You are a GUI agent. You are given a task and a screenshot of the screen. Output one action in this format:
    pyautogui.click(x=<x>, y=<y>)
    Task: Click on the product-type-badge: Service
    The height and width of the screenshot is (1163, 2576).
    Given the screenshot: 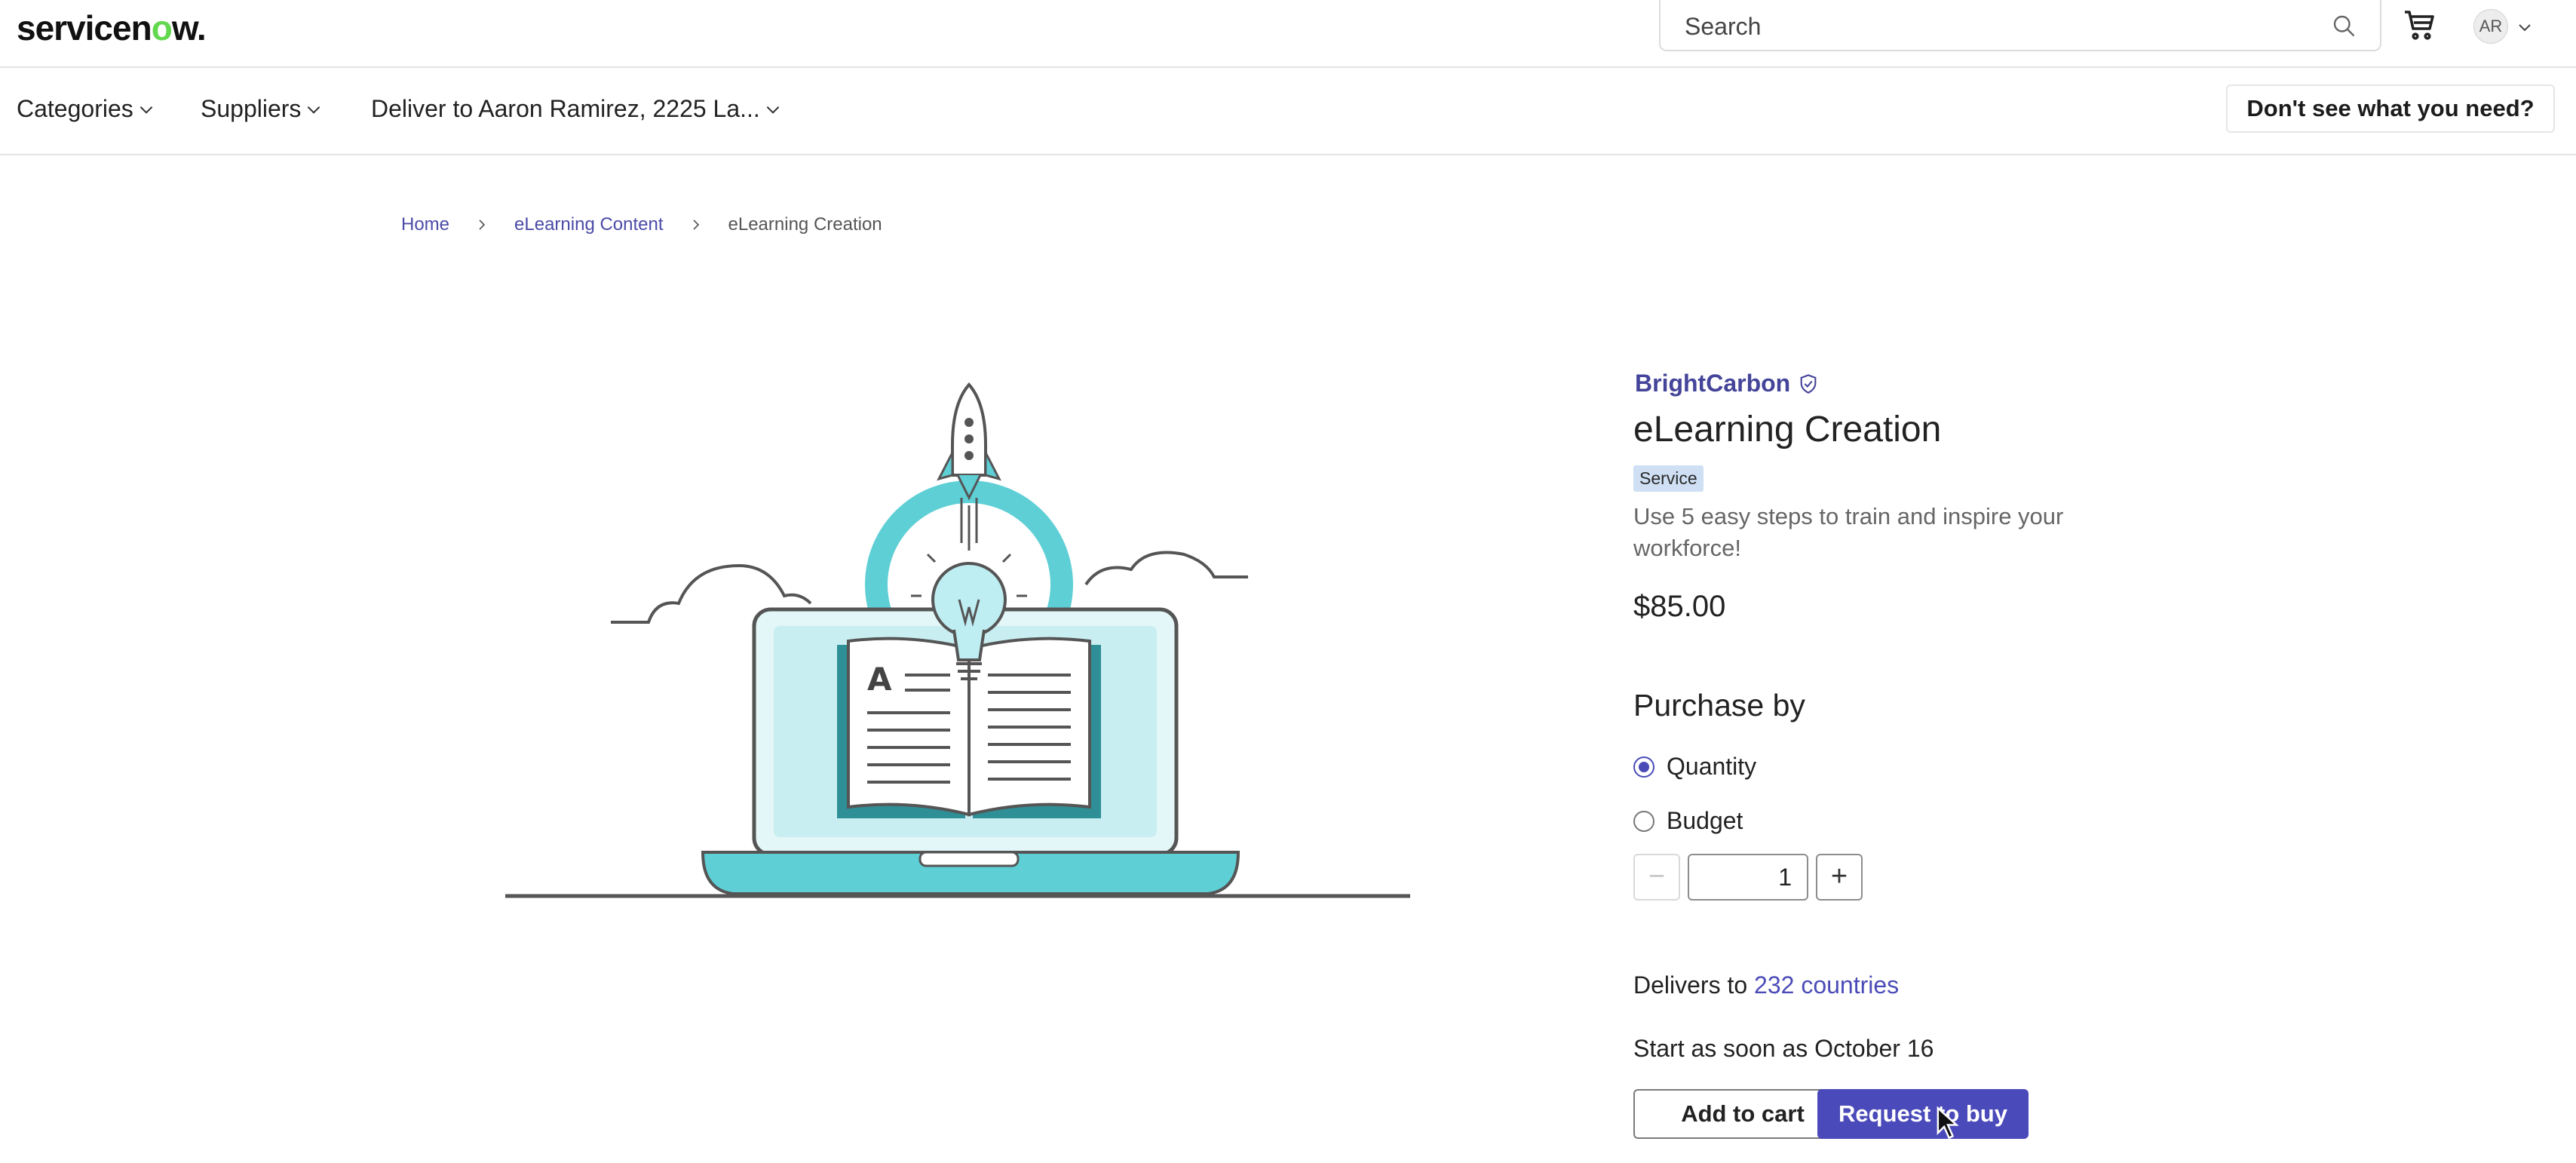 What is the action you would take?
    pyautogui.click(x=1668, y=479)
    